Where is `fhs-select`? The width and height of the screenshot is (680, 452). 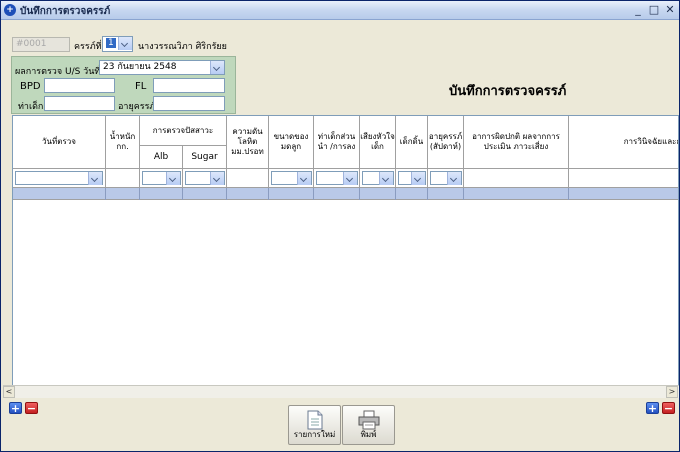
fhs-select is located at coordinates (378, 178).